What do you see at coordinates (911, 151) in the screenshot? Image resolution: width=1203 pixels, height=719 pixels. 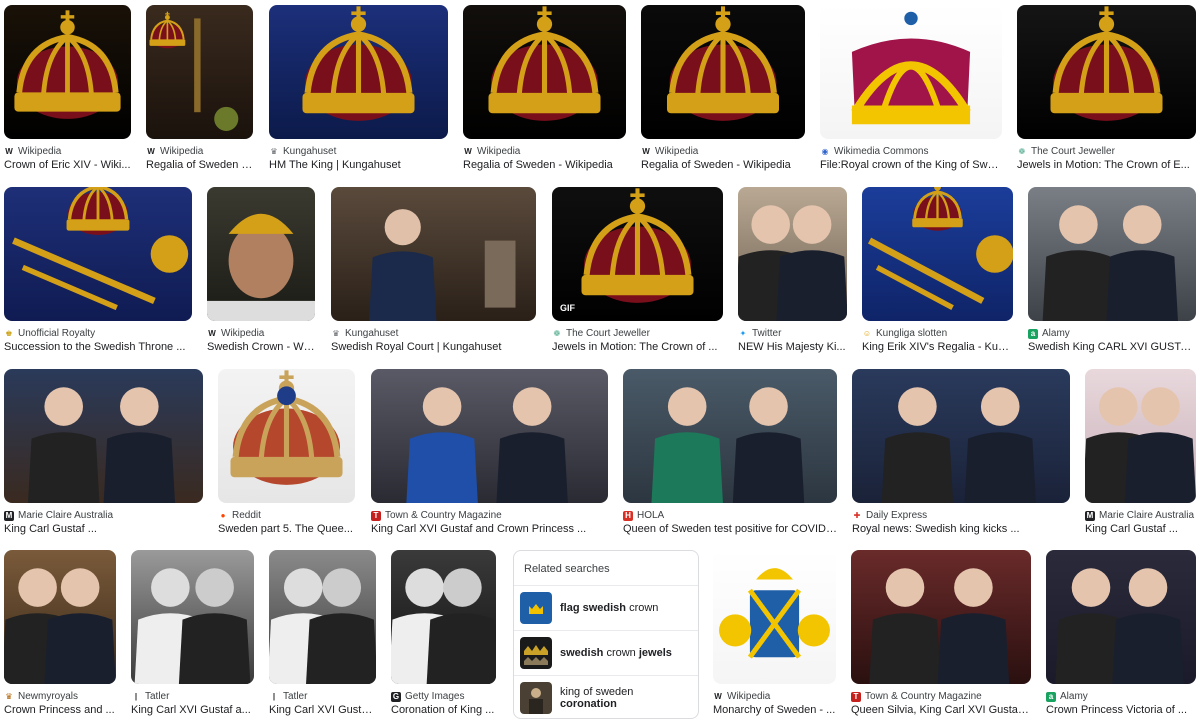 I see `result-source: ◉Wikimedia Commons` at bounding box center [911, 151].